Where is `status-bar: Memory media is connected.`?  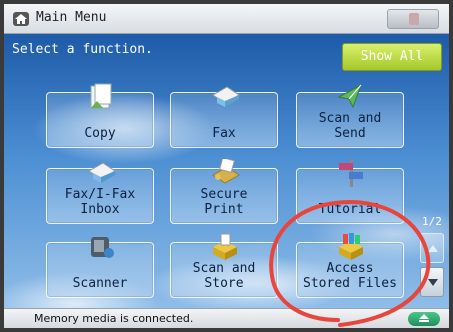 status-bar: Memory media is connected. is located at coordinates (226, 318).